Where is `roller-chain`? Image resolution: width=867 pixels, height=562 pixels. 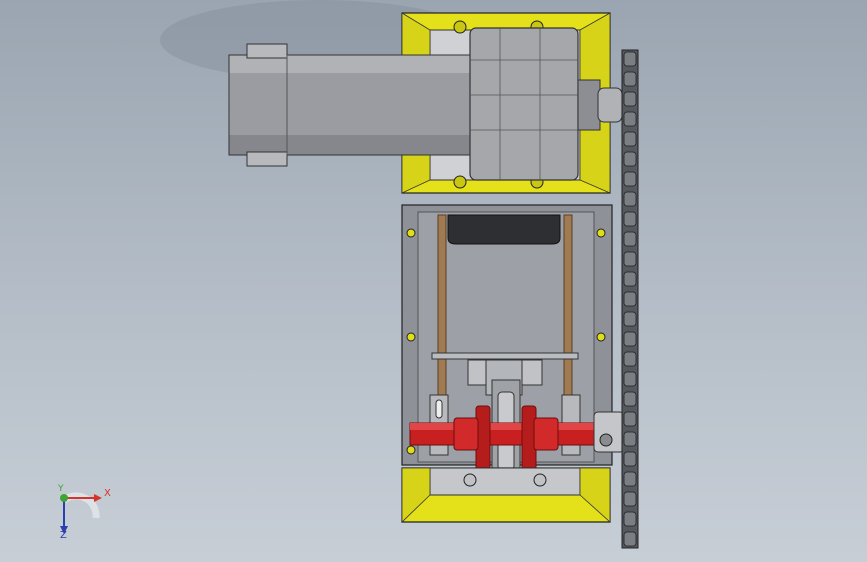
roller-chain is located at coordinates (630, 299).